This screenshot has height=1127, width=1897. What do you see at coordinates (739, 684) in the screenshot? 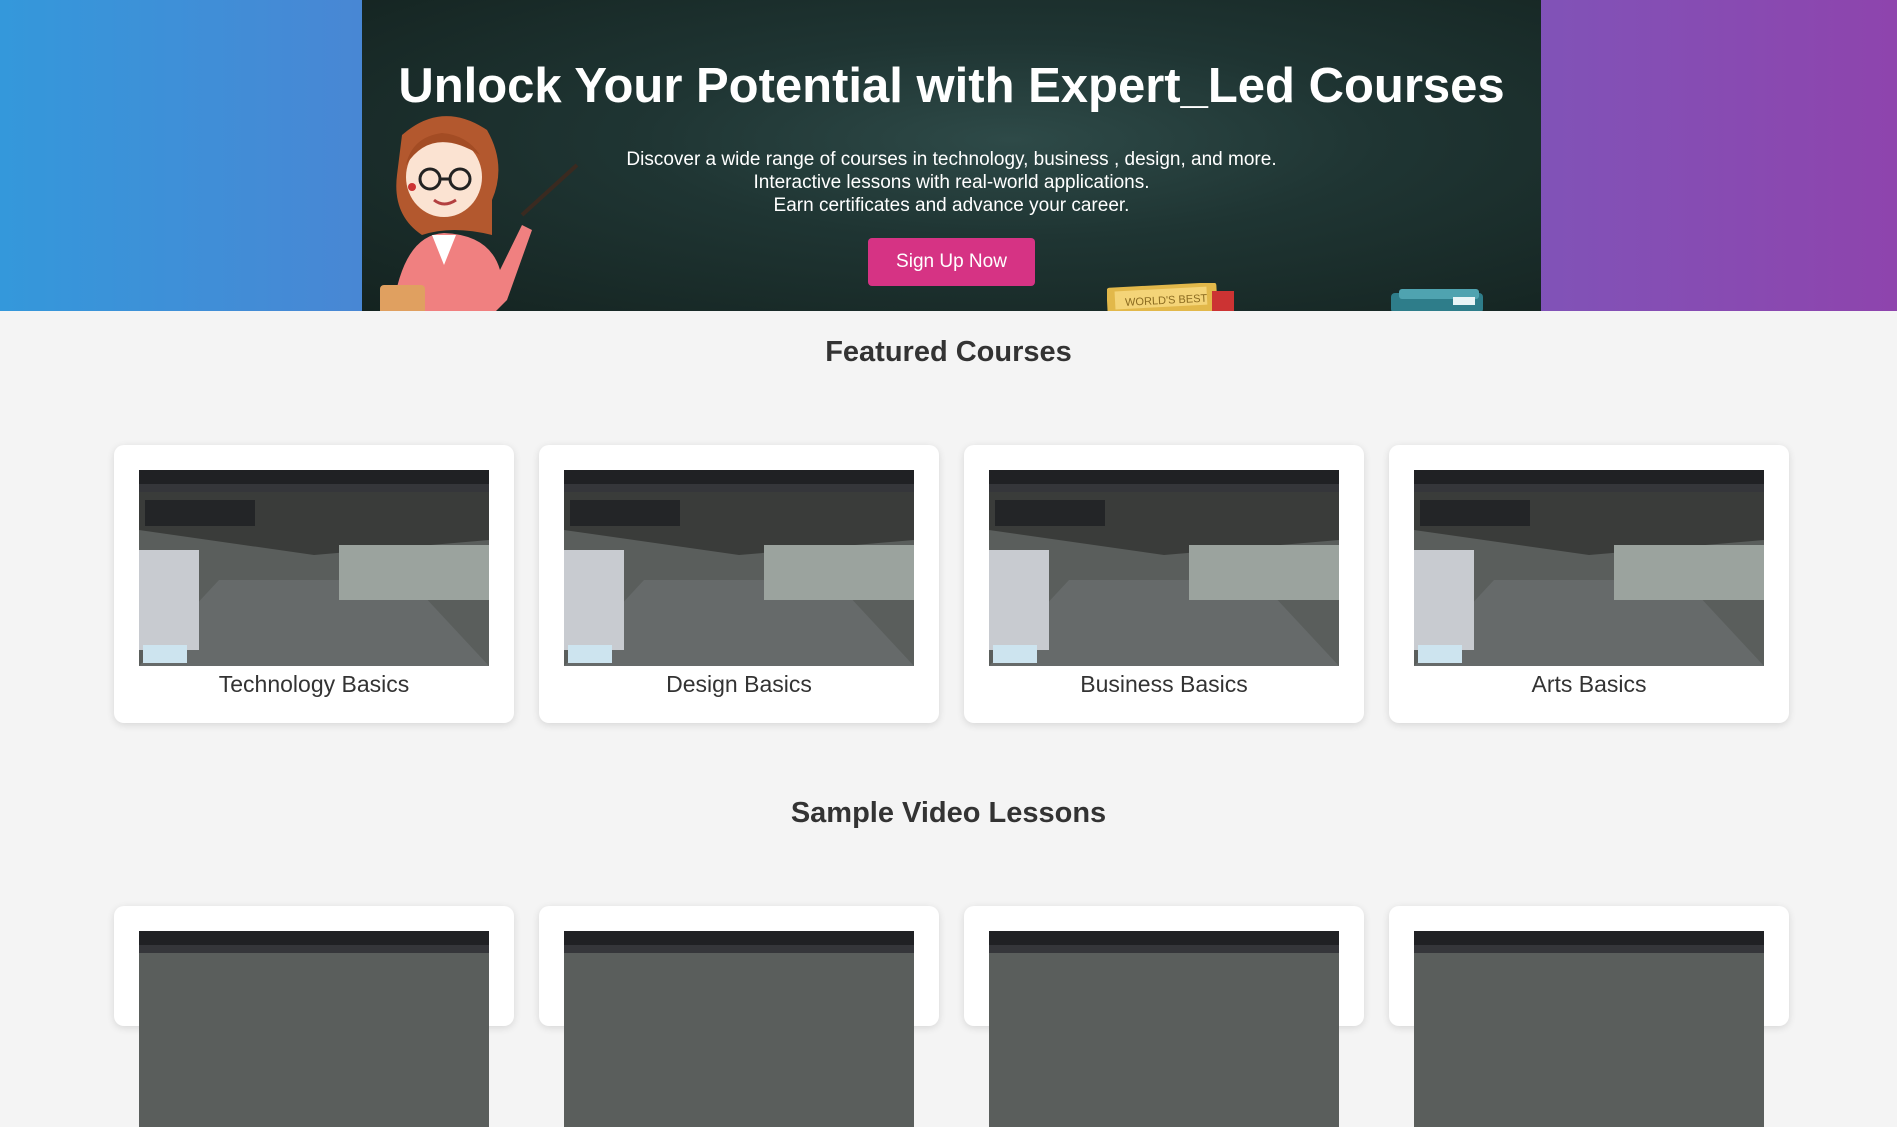
I see `course-title: Design Basics` at bounding box center [739, 684].